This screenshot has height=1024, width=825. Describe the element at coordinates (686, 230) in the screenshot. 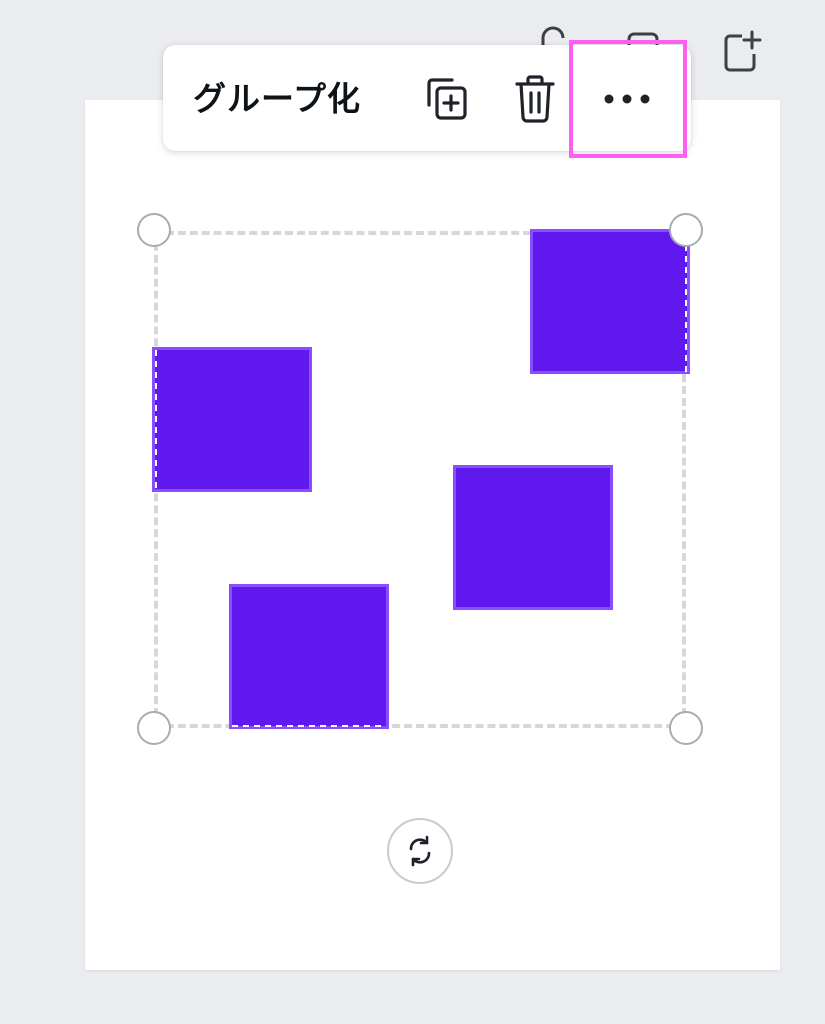

I see `resize-handle-top-right` at that location.